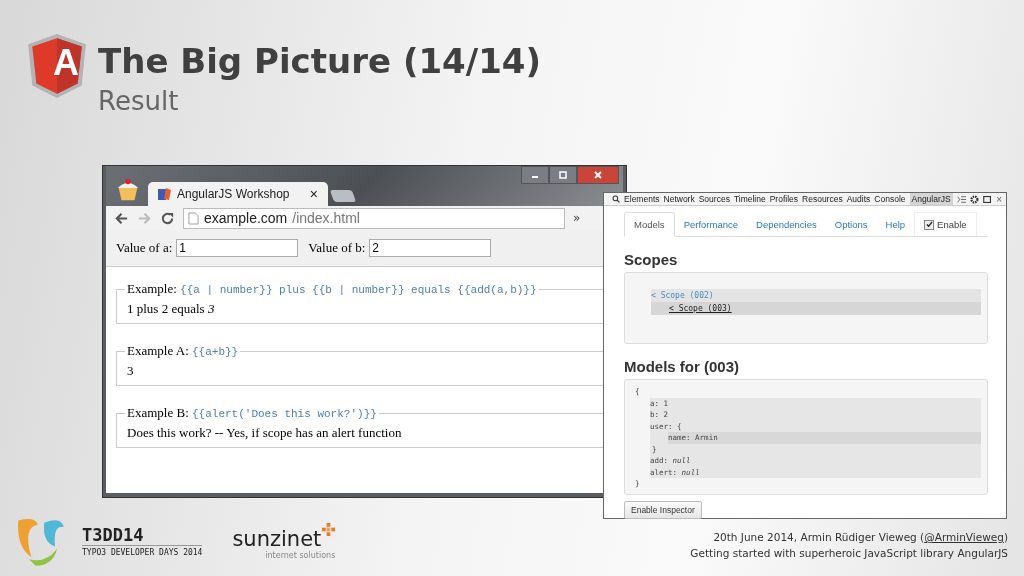 The width and height of the screenshot is (1024, 576). I want to click on address-bar: example.com /index.html, so click(374, 218).